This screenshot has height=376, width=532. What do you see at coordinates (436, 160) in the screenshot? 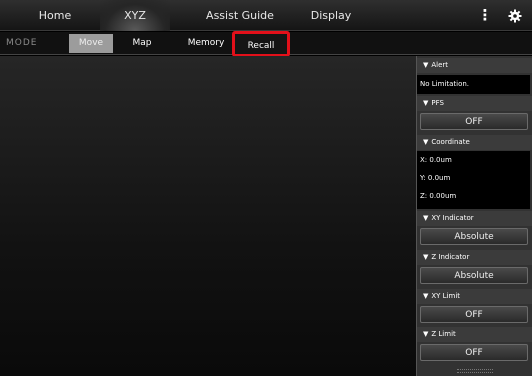
I see `coordinate-x: X: 0.0um` at bounding box center [436, 160].